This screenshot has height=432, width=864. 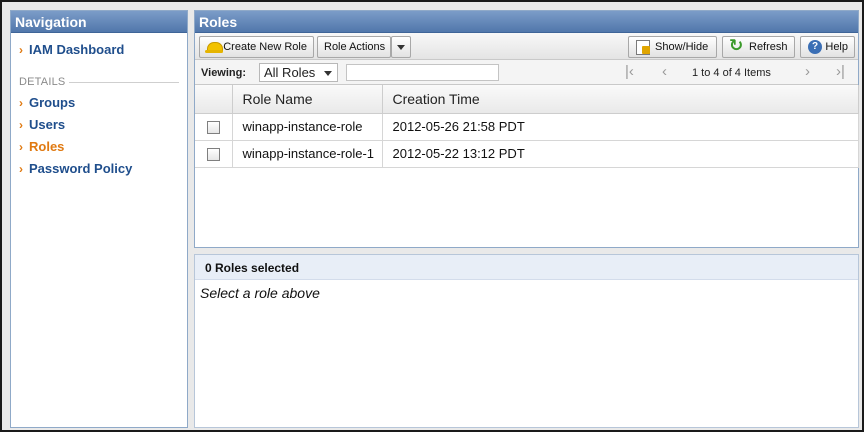 I want to click on nav-item-users: › Users, so click(x=99, y=125).